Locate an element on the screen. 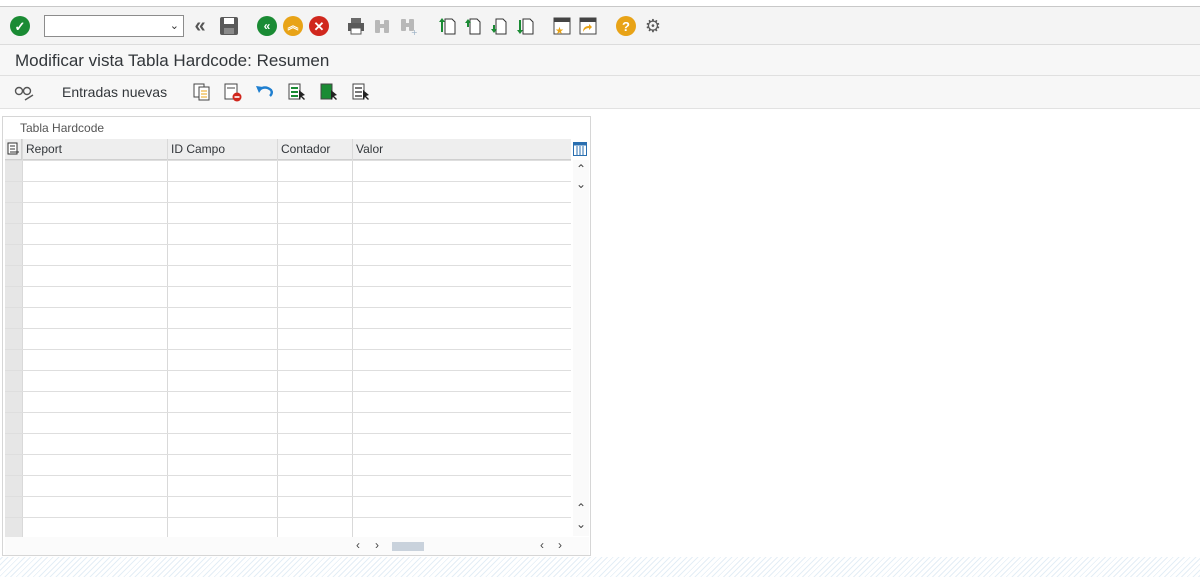 The height and width of the screenshot is (577, 1200). exit-icon: ︽ is located at coordinates (293, 26).